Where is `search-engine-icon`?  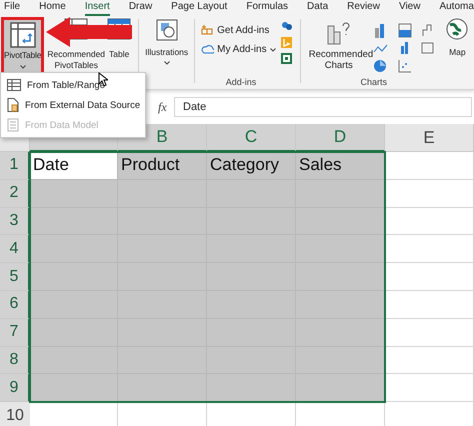
search-engine-icon is located at coordinates (286, 42).